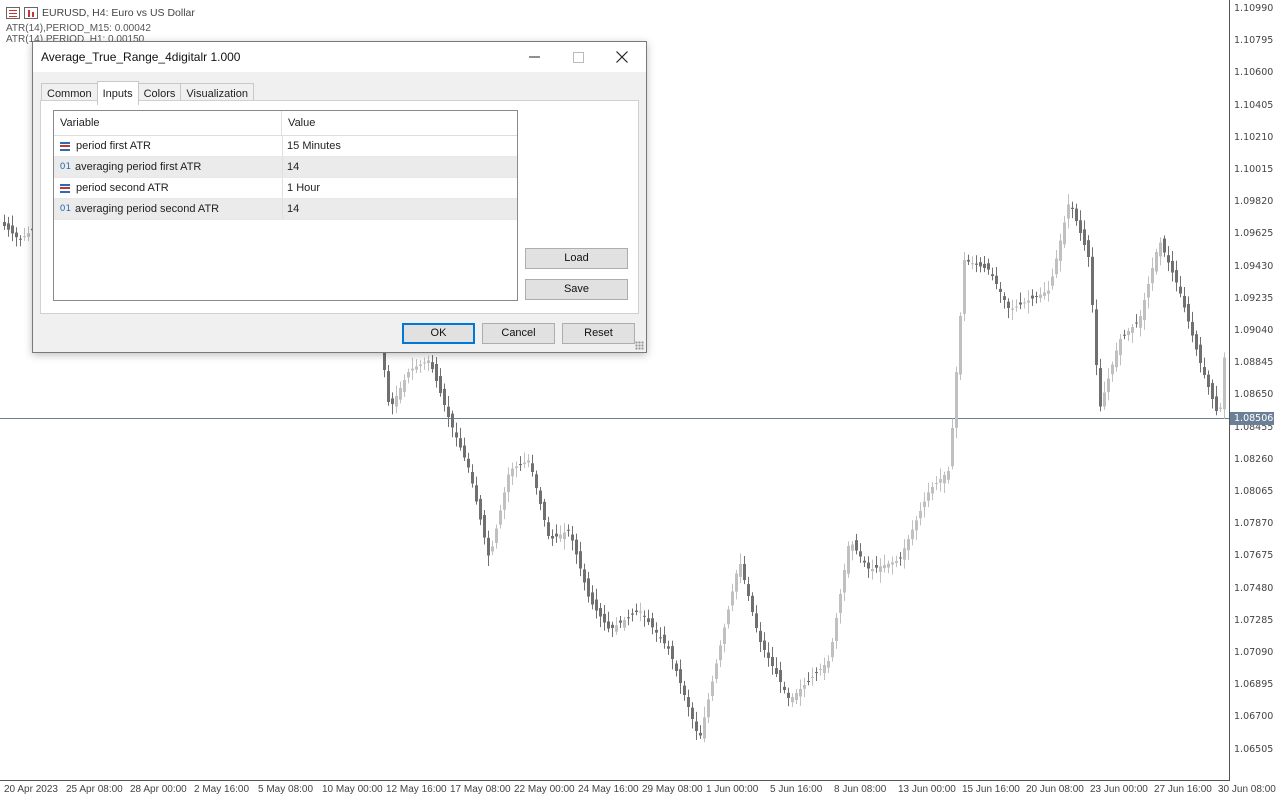  Describe the element at coordinates (31, 13) in the screenshot. I see `chart-bars-icon` at that location.